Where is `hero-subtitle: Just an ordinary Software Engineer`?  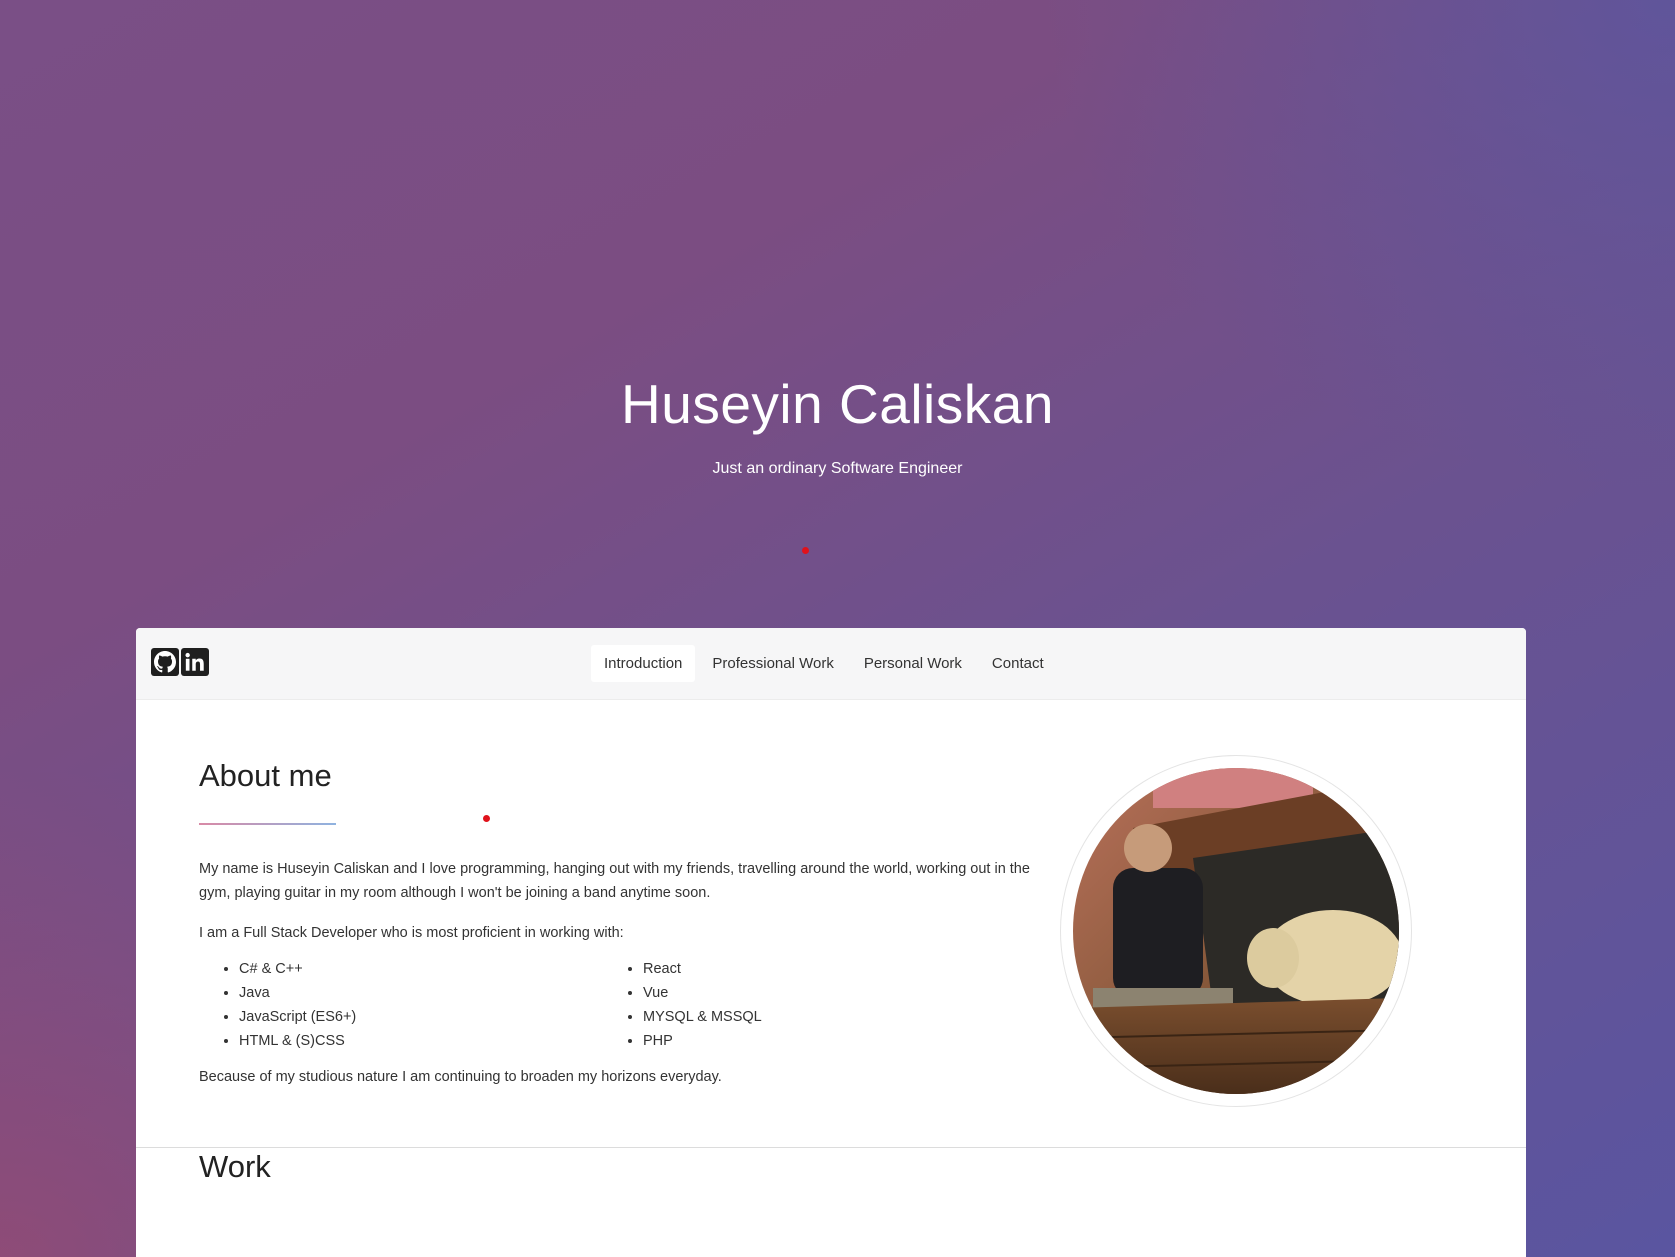
hero-subtitle: Just an ordinary Software Engineer is located at coordinates (837, 468).